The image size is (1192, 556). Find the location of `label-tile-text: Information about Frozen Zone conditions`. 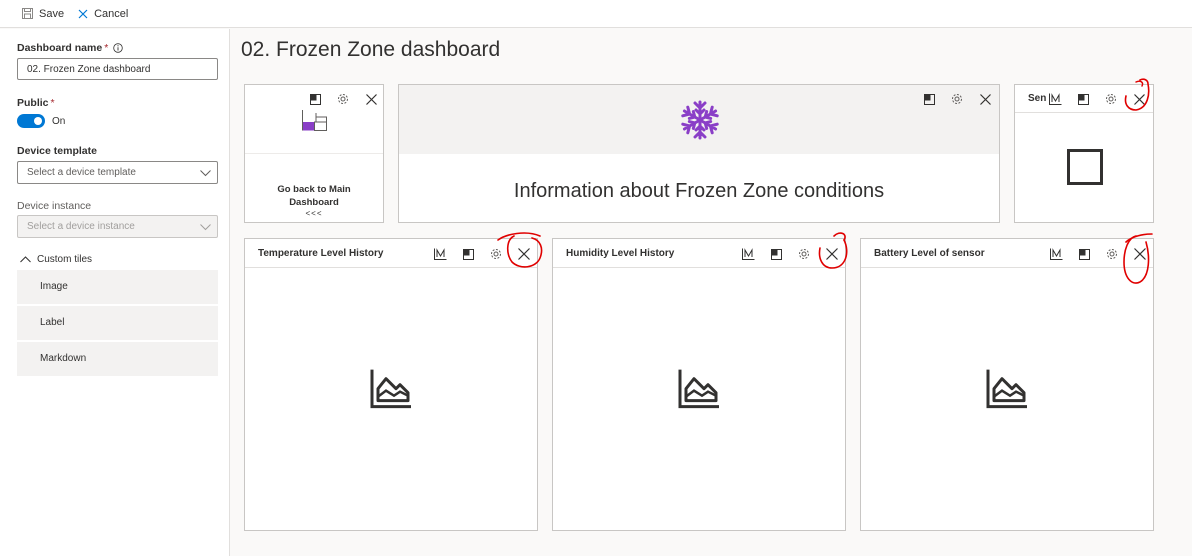

label-tile-text: Information about Frozen Zone conditions is located at coordinates (699, 191).